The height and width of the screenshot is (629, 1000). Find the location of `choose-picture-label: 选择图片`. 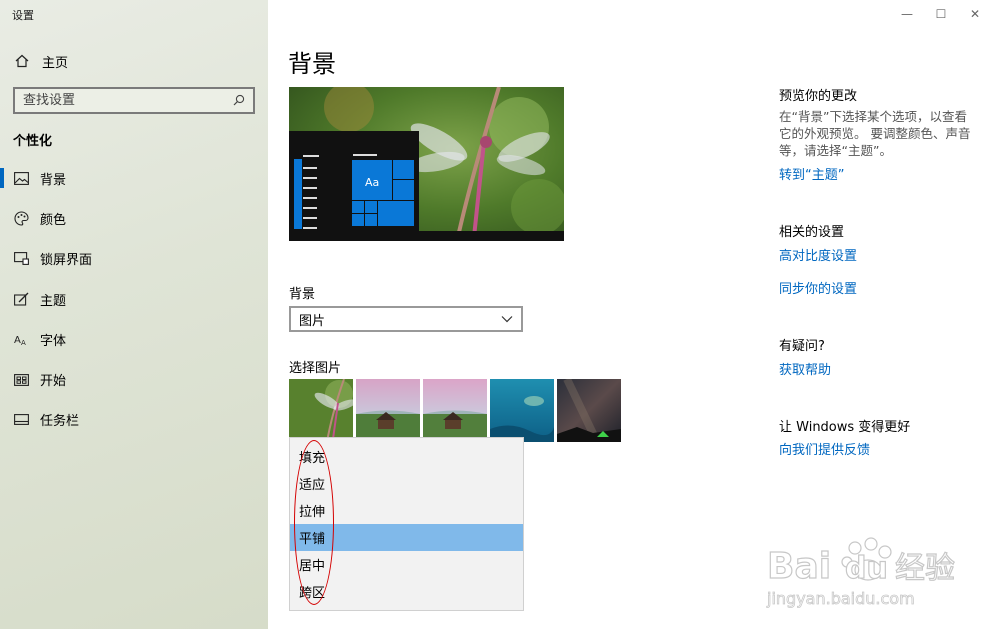

choose-picture-label: 选择图片 is located at coordinates (315, 368).